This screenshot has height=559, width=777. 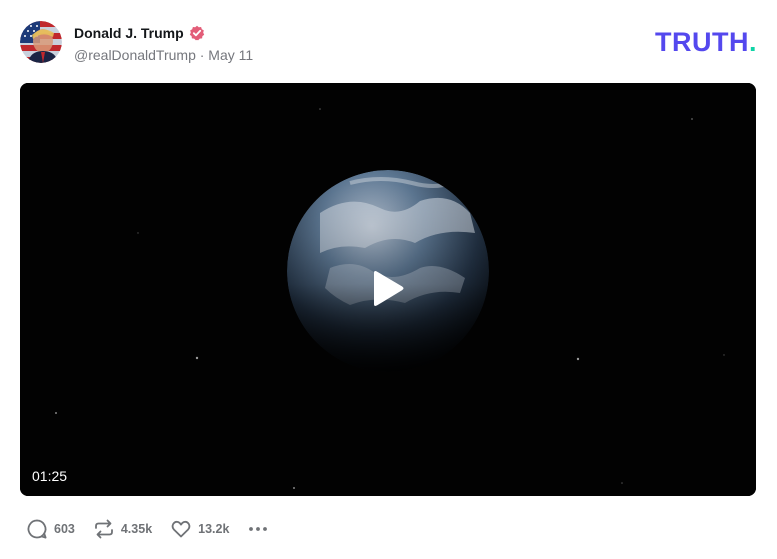 I want to click on play-icon, so click(x=388, y=289).